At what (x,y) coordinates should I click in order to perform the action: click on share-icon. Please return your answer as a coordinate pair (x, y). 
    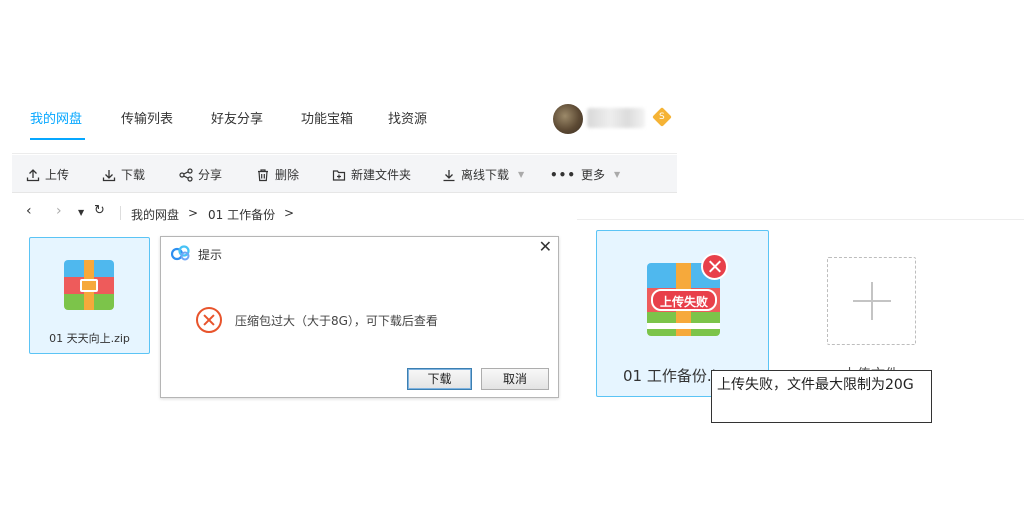
    Looking at the image, I should click on (186, 174).